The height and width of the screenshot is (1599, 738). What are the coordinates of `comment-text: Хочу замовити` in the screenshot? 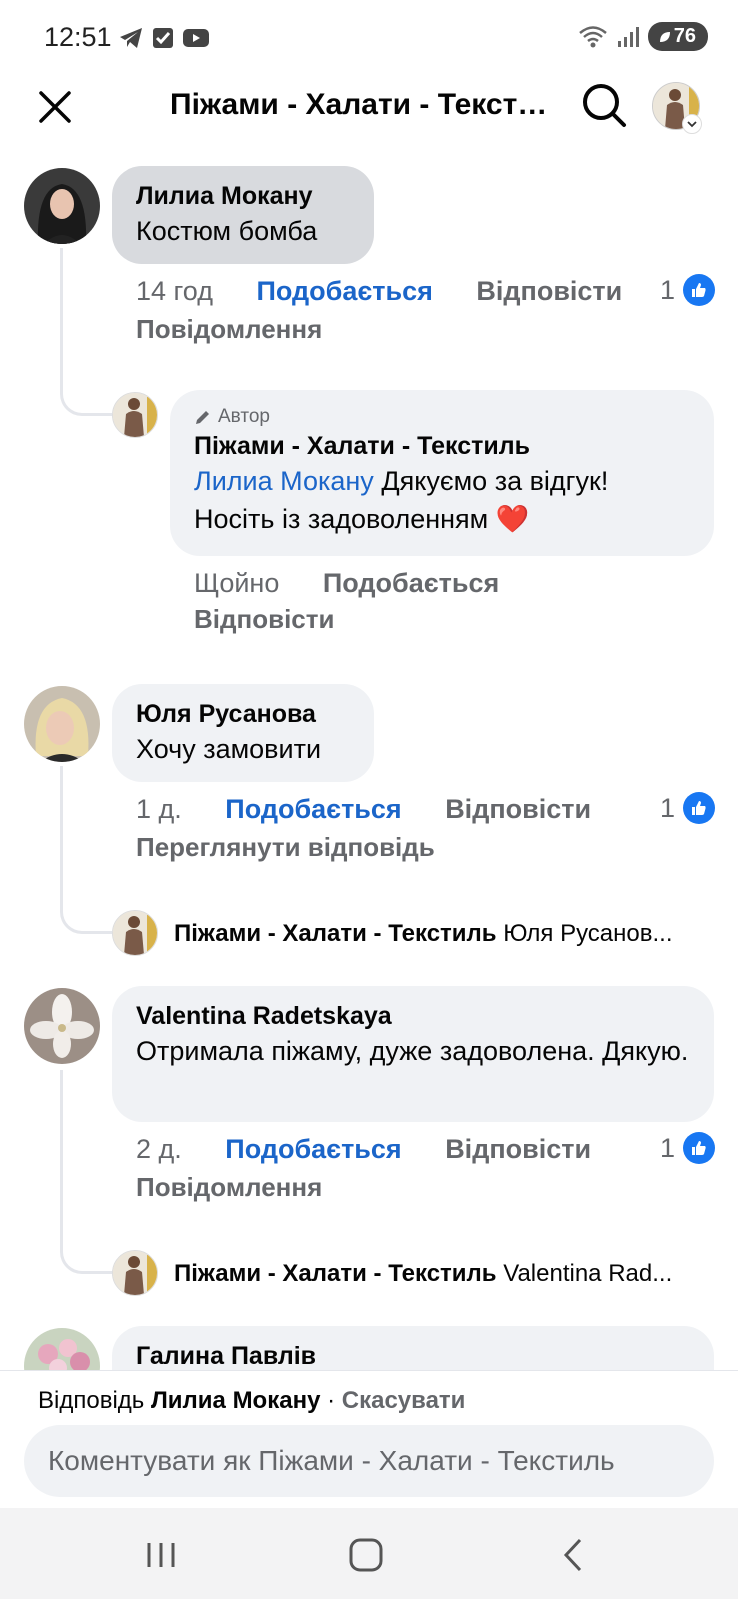 It's located at (229, 749).